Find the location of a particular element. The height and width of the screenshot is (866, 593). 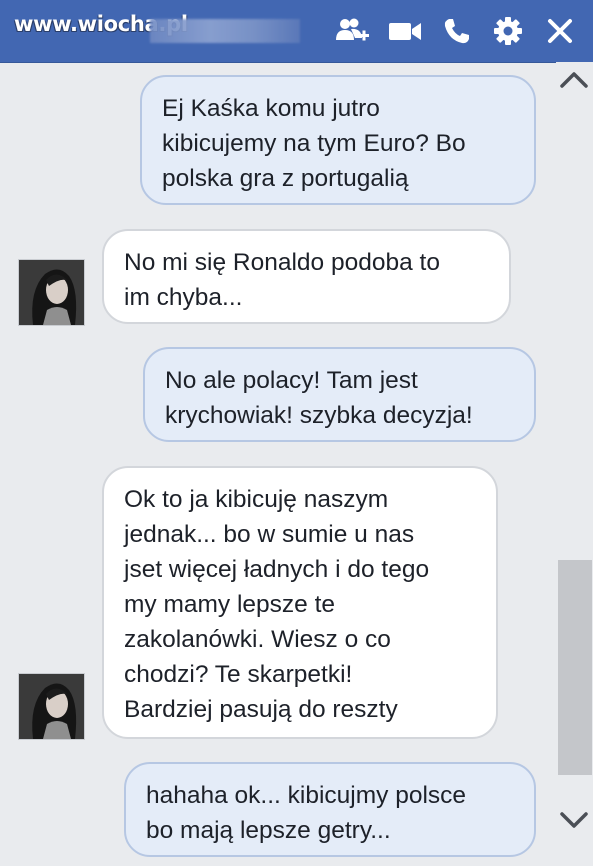

add-friend-icon is located at coordinates (352, 31).